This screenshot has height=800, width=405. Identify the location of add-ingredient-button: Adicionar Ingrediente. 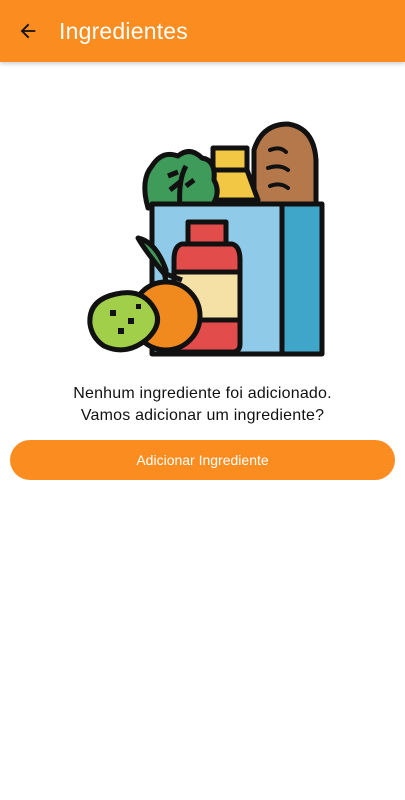
(202, 460).